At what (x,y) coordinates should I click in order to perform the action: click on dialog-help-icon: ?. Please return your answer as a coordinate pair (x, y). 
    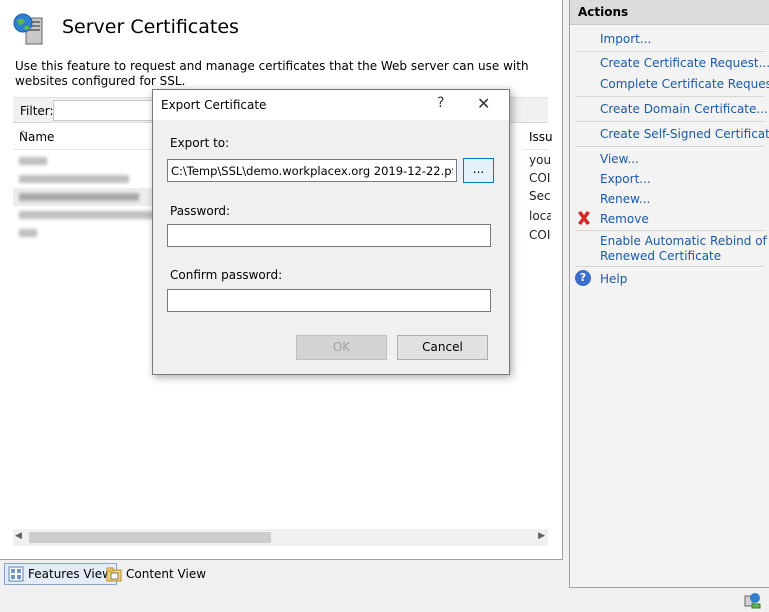
    Looking at the image, I should click on (440, 103).